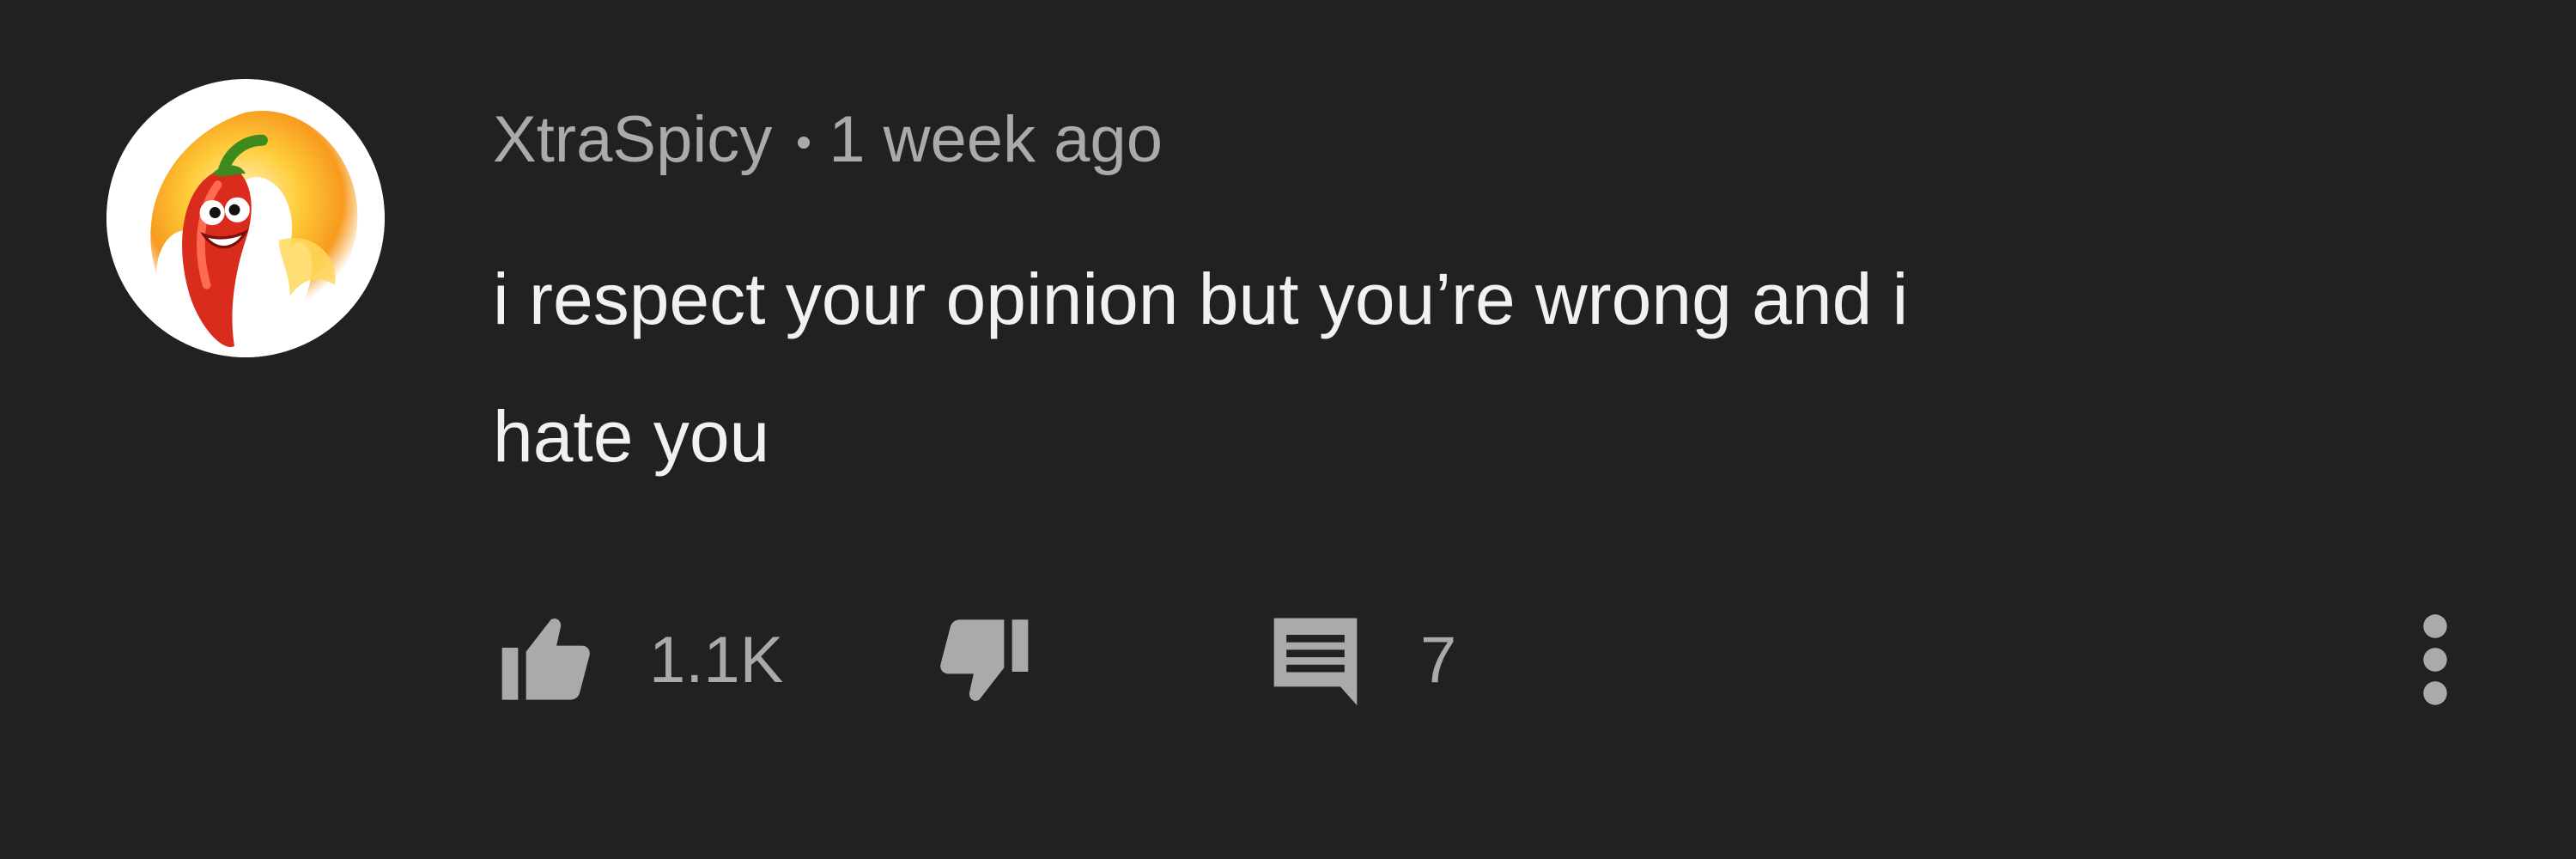 The height and width of the screenshot is (859, 2576). I want to click on avatar, so click(246, 218).